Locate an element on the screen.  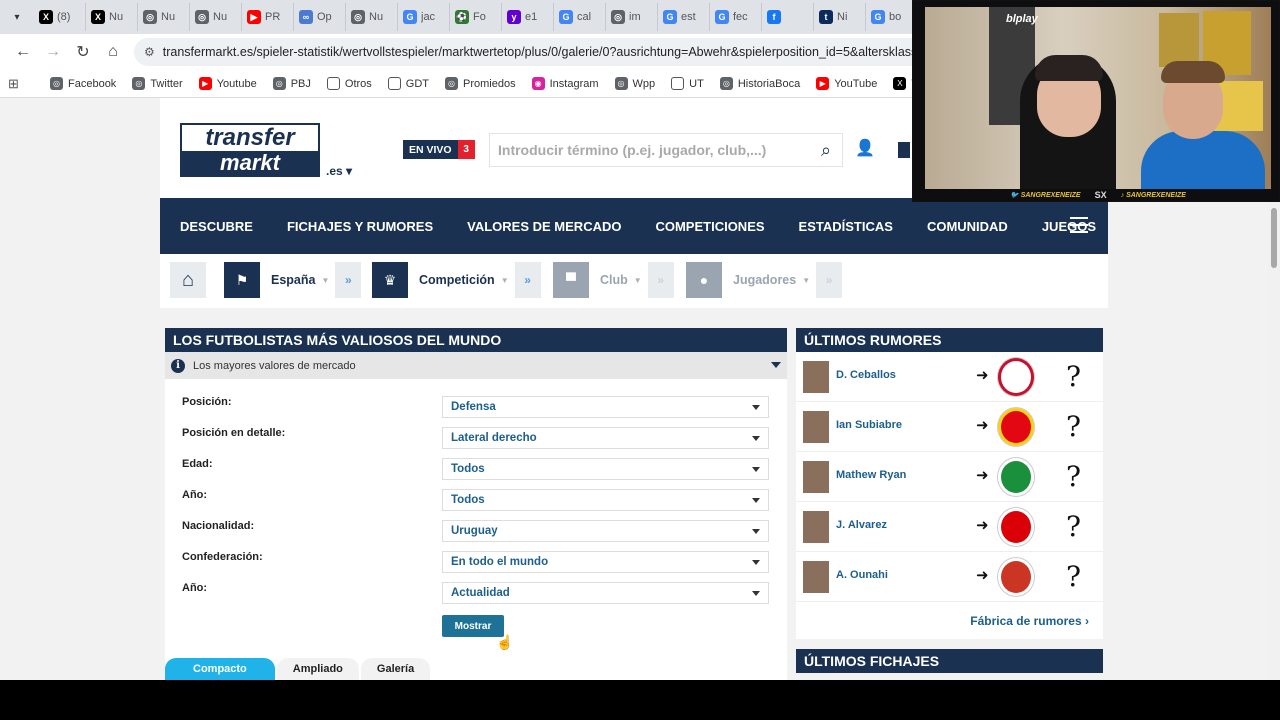
breadcrumb-item: ⚑ España ▼ » is located at coordinates (293, 280).